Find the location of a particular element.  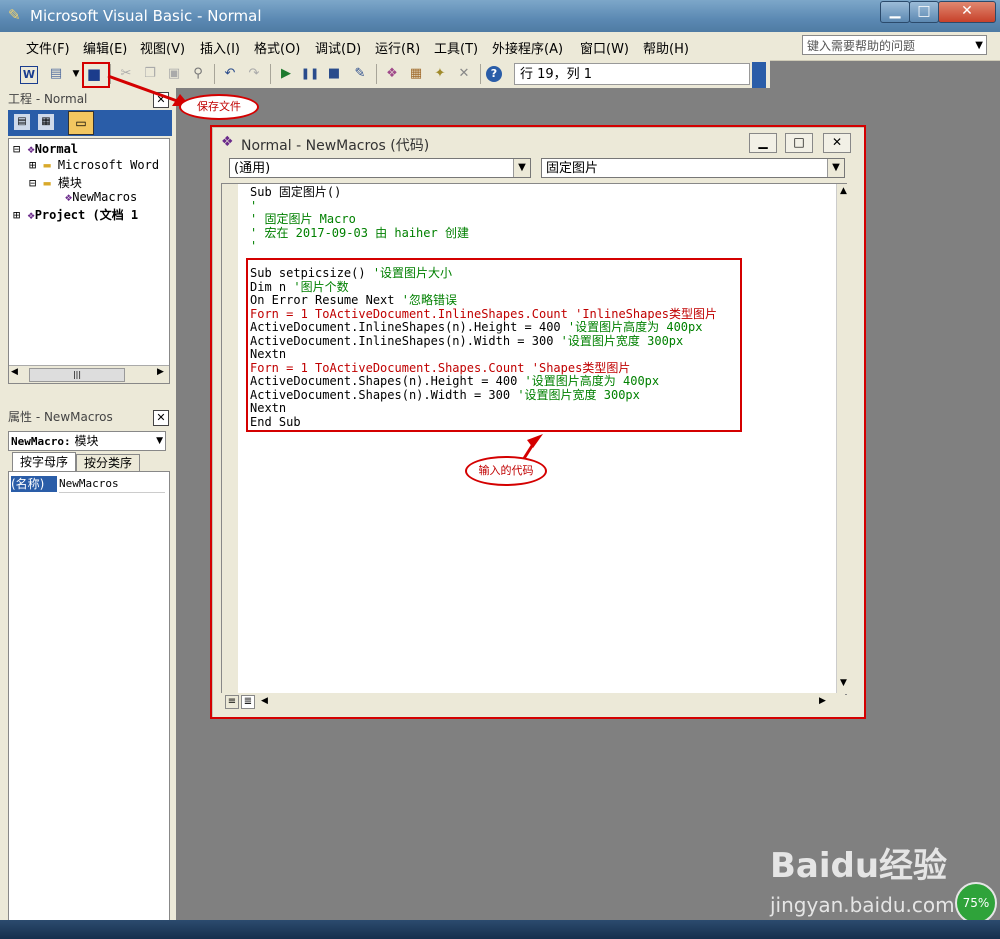

property-key: (名称) is located at coordinates (34, 484).